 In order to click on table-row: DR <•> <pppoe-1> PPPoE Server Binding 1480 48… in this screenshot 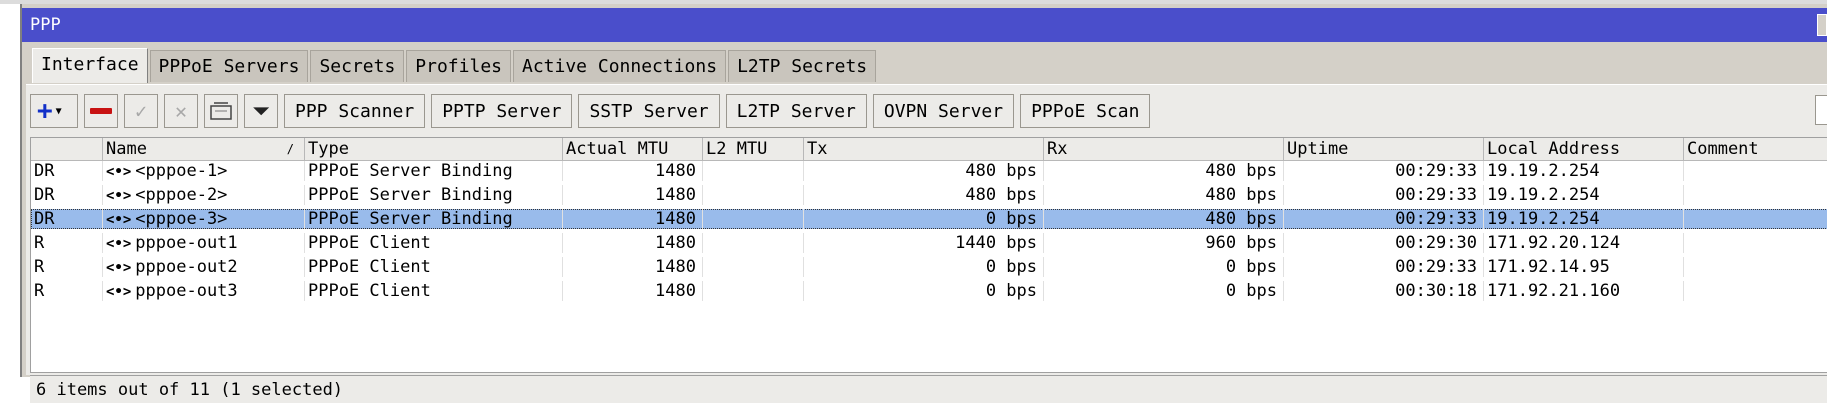, I will do `click(929, 171)`.